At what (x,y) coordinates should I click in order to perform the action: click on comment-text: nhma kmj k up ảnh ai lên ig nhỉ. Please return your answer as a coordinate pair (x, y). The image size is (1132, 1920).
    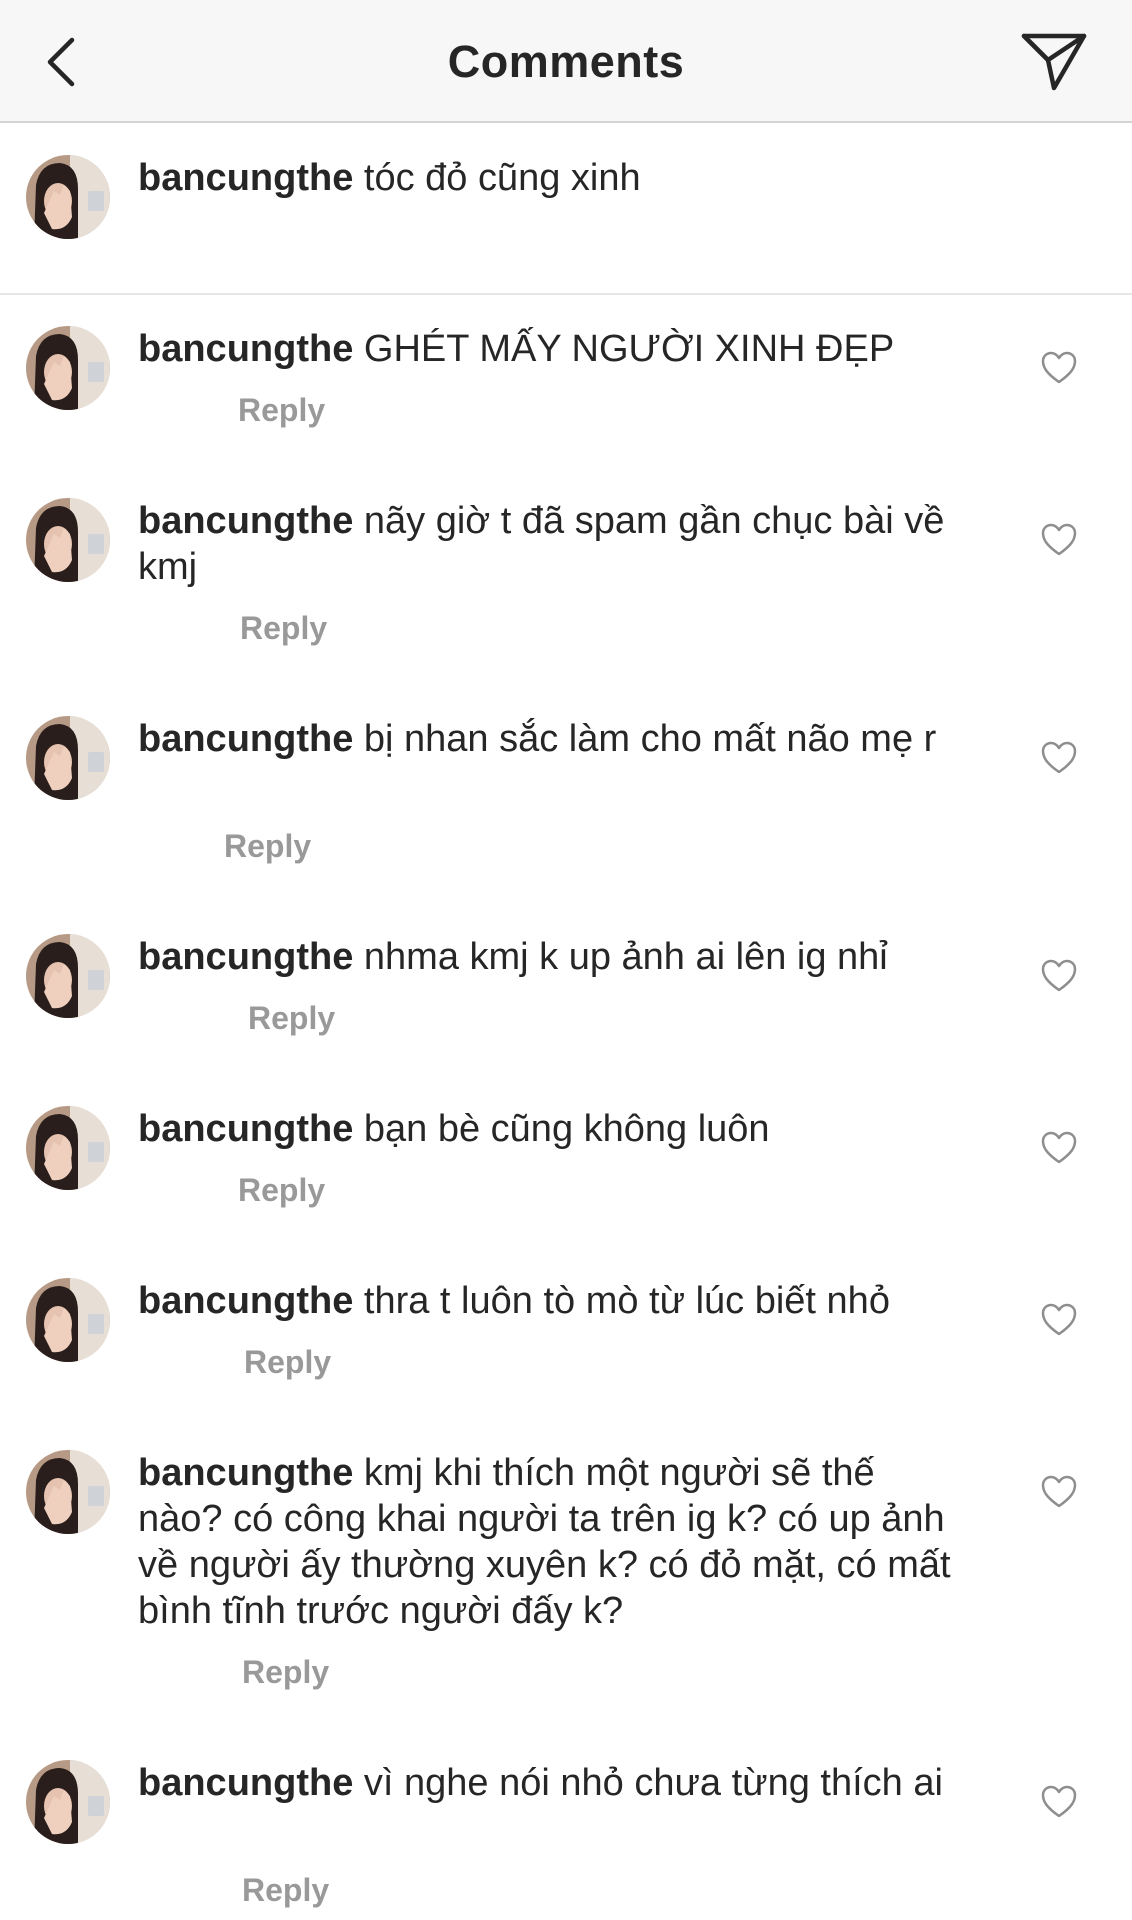
    Looking at the image, I should click on (625, 957).